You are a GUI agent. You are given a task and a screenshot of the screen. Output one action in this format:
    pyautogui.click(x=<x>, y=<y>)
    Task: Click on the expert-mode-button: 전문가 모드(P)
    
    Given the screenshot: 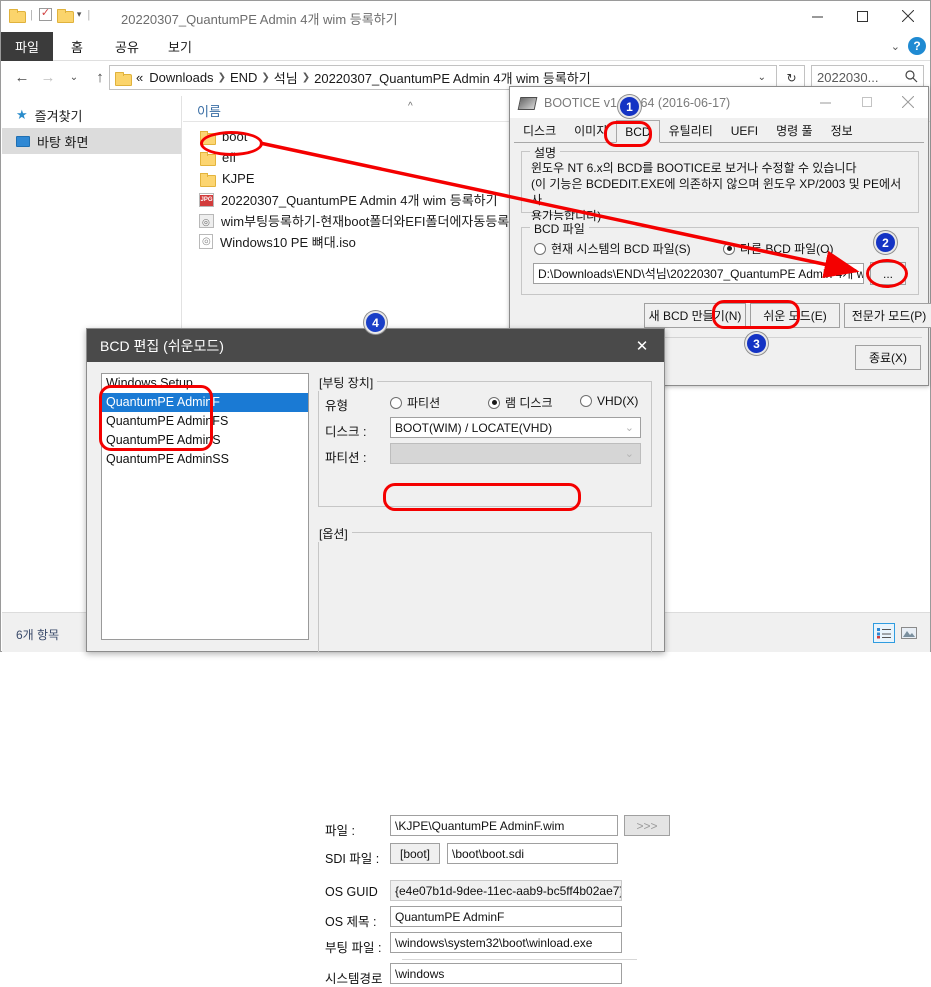 What is the action you would take?
    pyautogui.click(x=887, y=315)
    